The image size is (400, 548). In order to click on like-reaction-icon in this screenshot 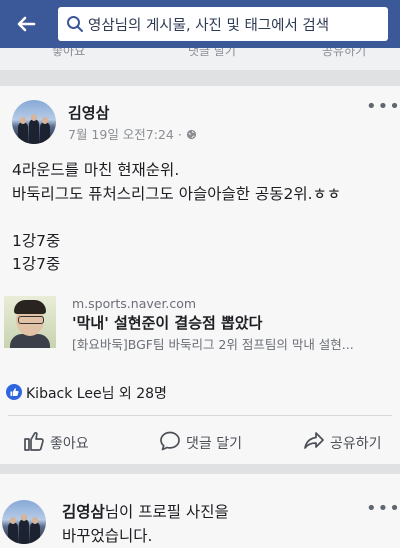, I will do `click(14, 392)`.